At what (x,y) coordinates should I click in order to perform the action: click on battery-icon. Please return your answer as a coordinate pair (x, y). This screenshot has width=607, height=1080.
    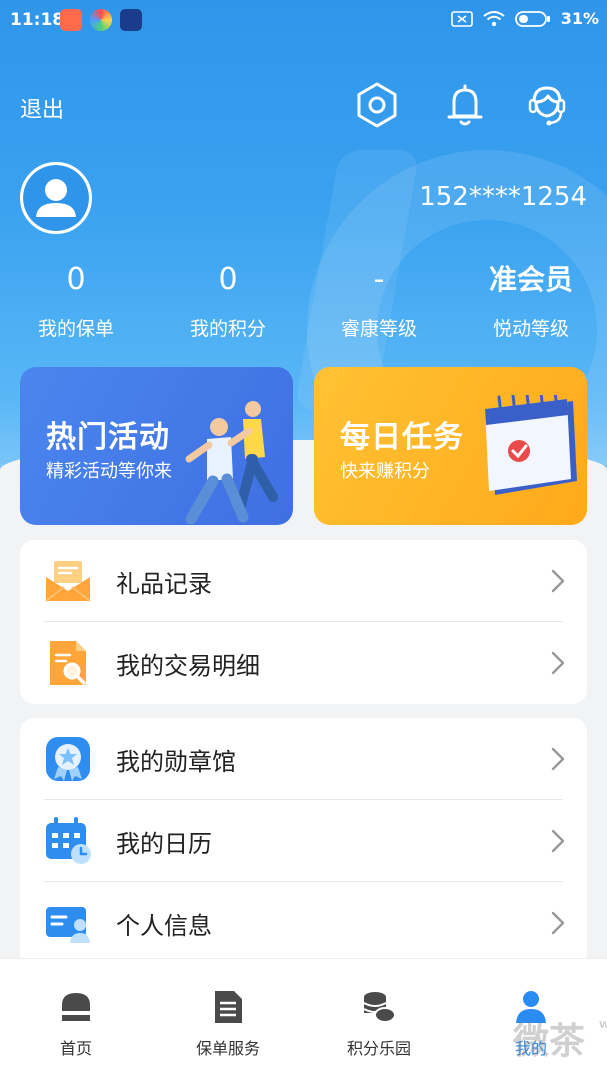
    Looking at the image, I should click on (532, 18).